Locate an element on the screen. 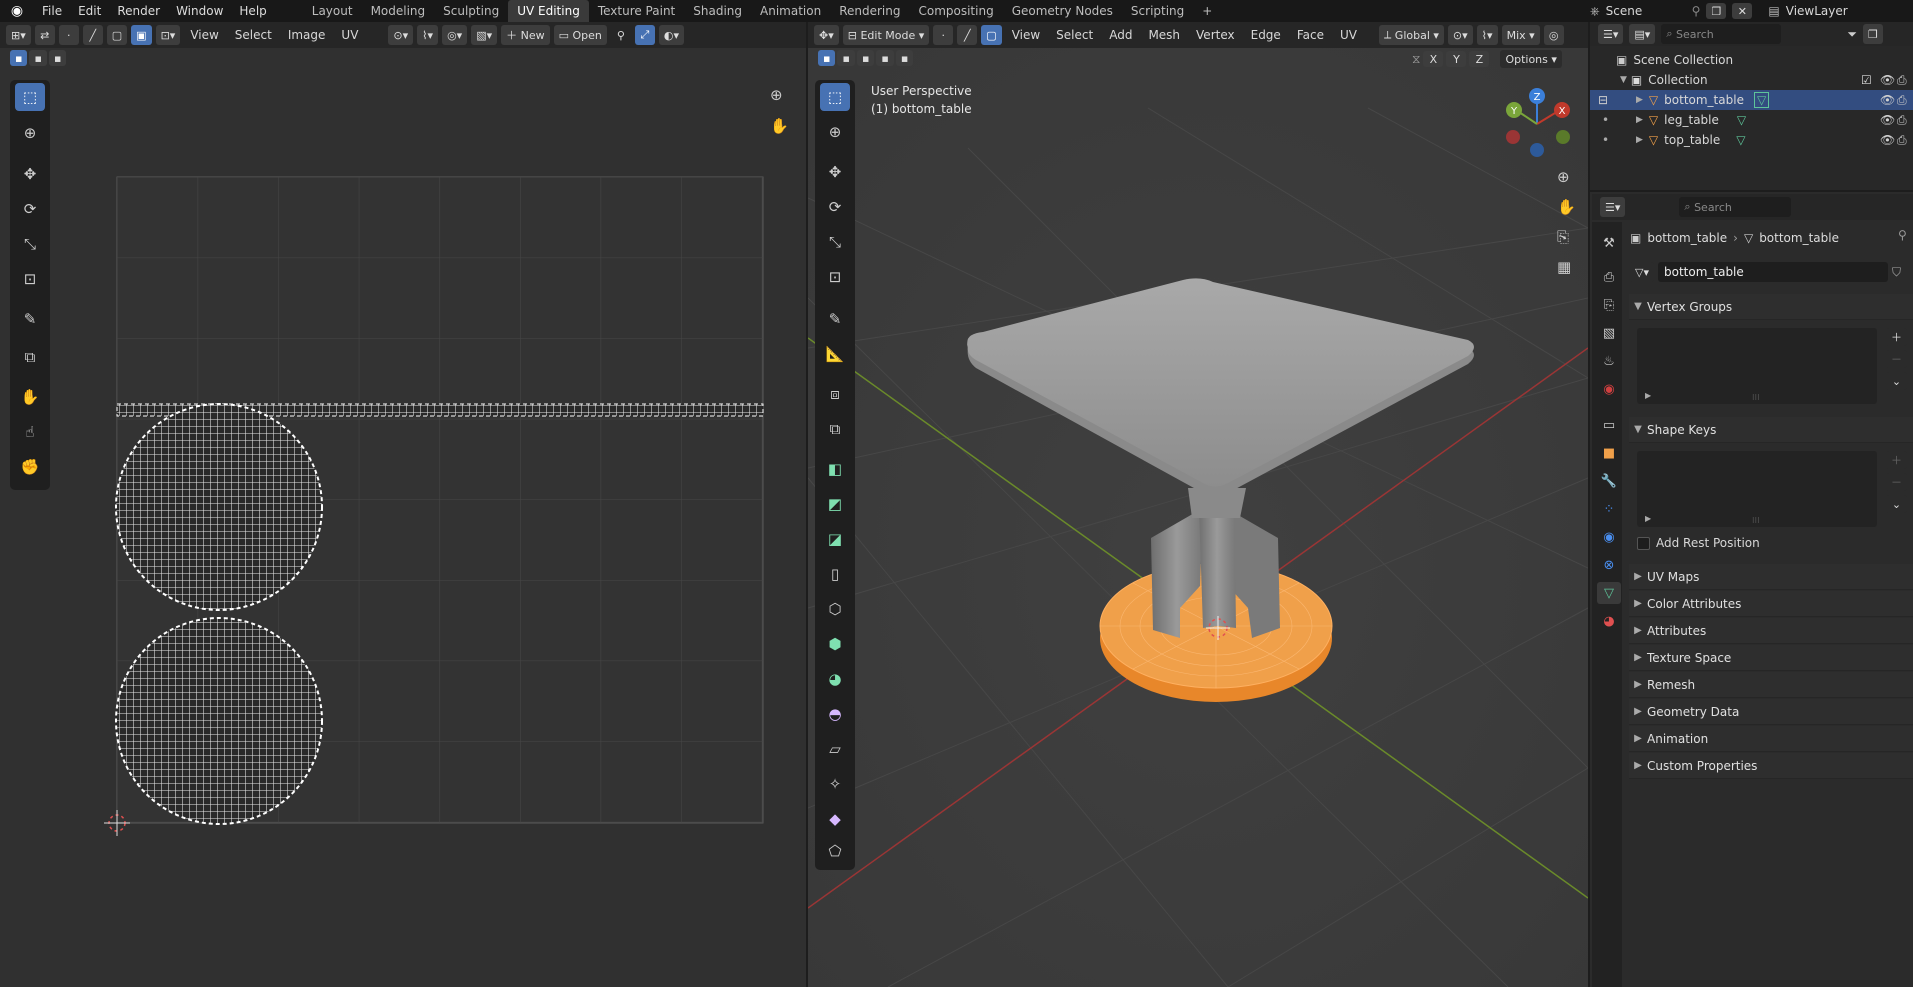  view-layer-tab-icon: ▧ is located at coordinates (1609, 333).